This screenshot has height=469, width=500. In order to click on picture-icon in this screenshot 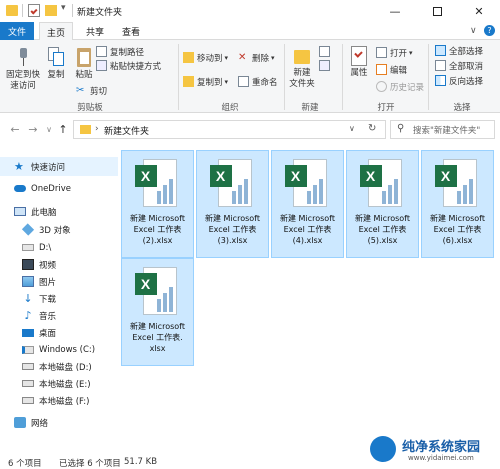, I will do `click(28, 281)`.